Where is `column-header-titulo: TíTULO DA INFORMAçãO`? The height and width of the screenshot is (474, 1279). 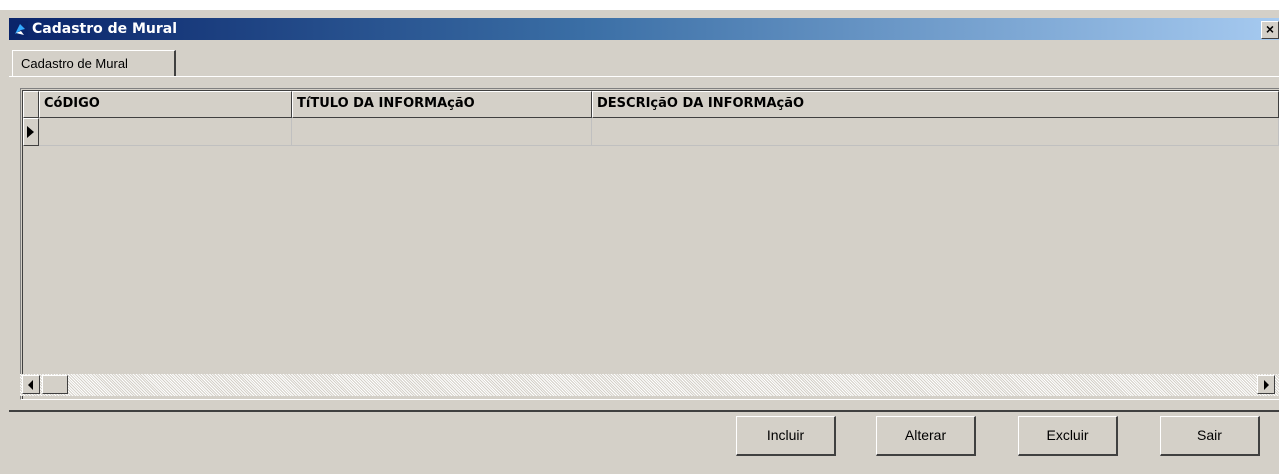
column-header-titulo: TíTULO DA INFORMAçãO is located at coordinates (442, 104).